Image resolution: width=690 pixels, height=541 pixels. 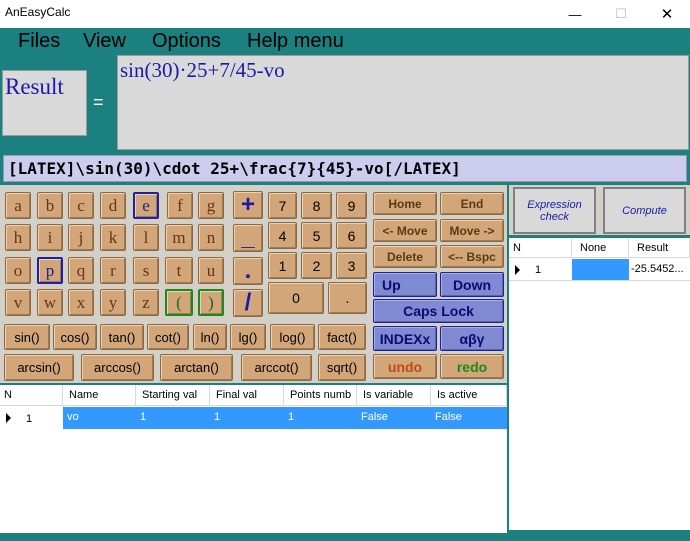 I want to click on key-minus: _, so click(x=248, y=238).